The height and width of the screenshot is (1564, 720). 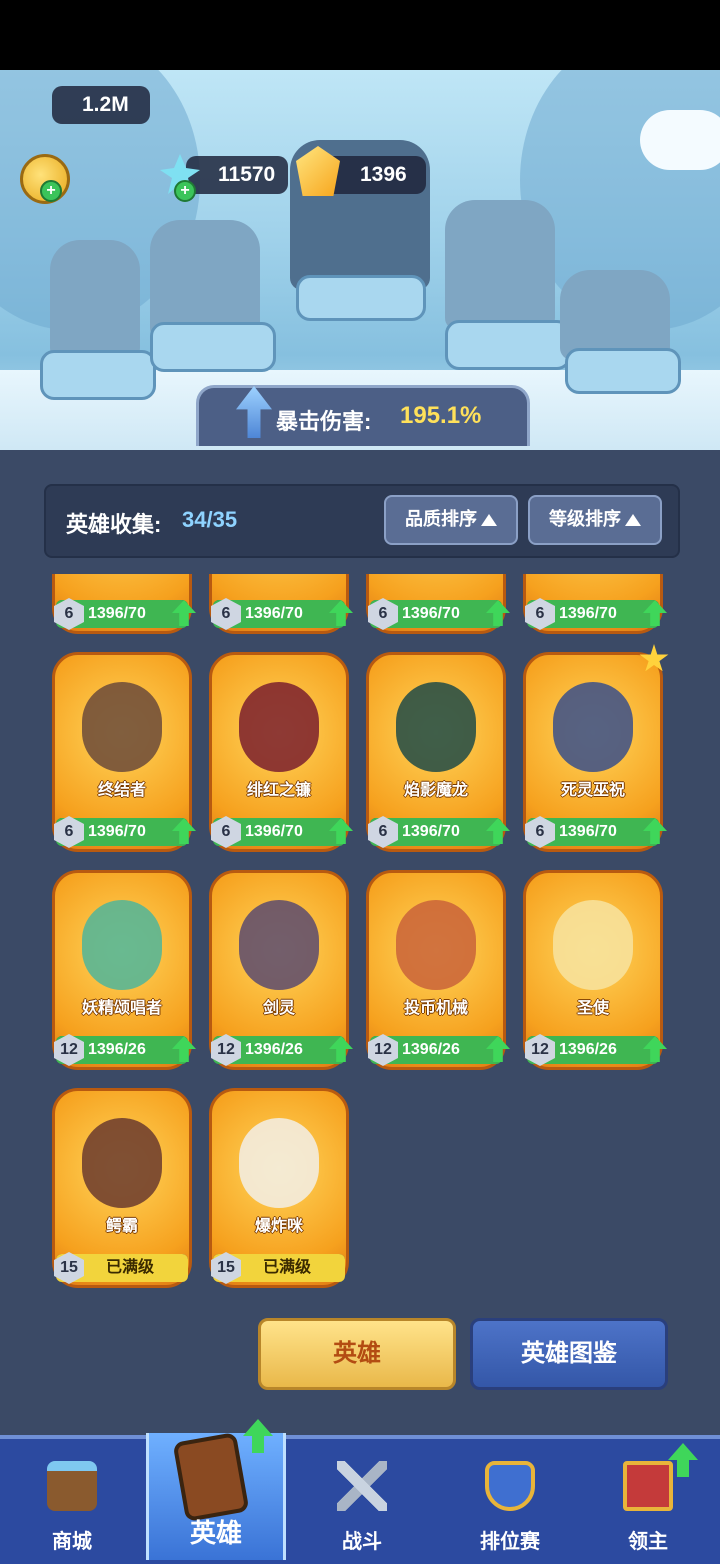 What do you see at coordinates (357, 1354) in the screenshot?
I see `hero-button: 英雄` at bounding box center [357, 1354].